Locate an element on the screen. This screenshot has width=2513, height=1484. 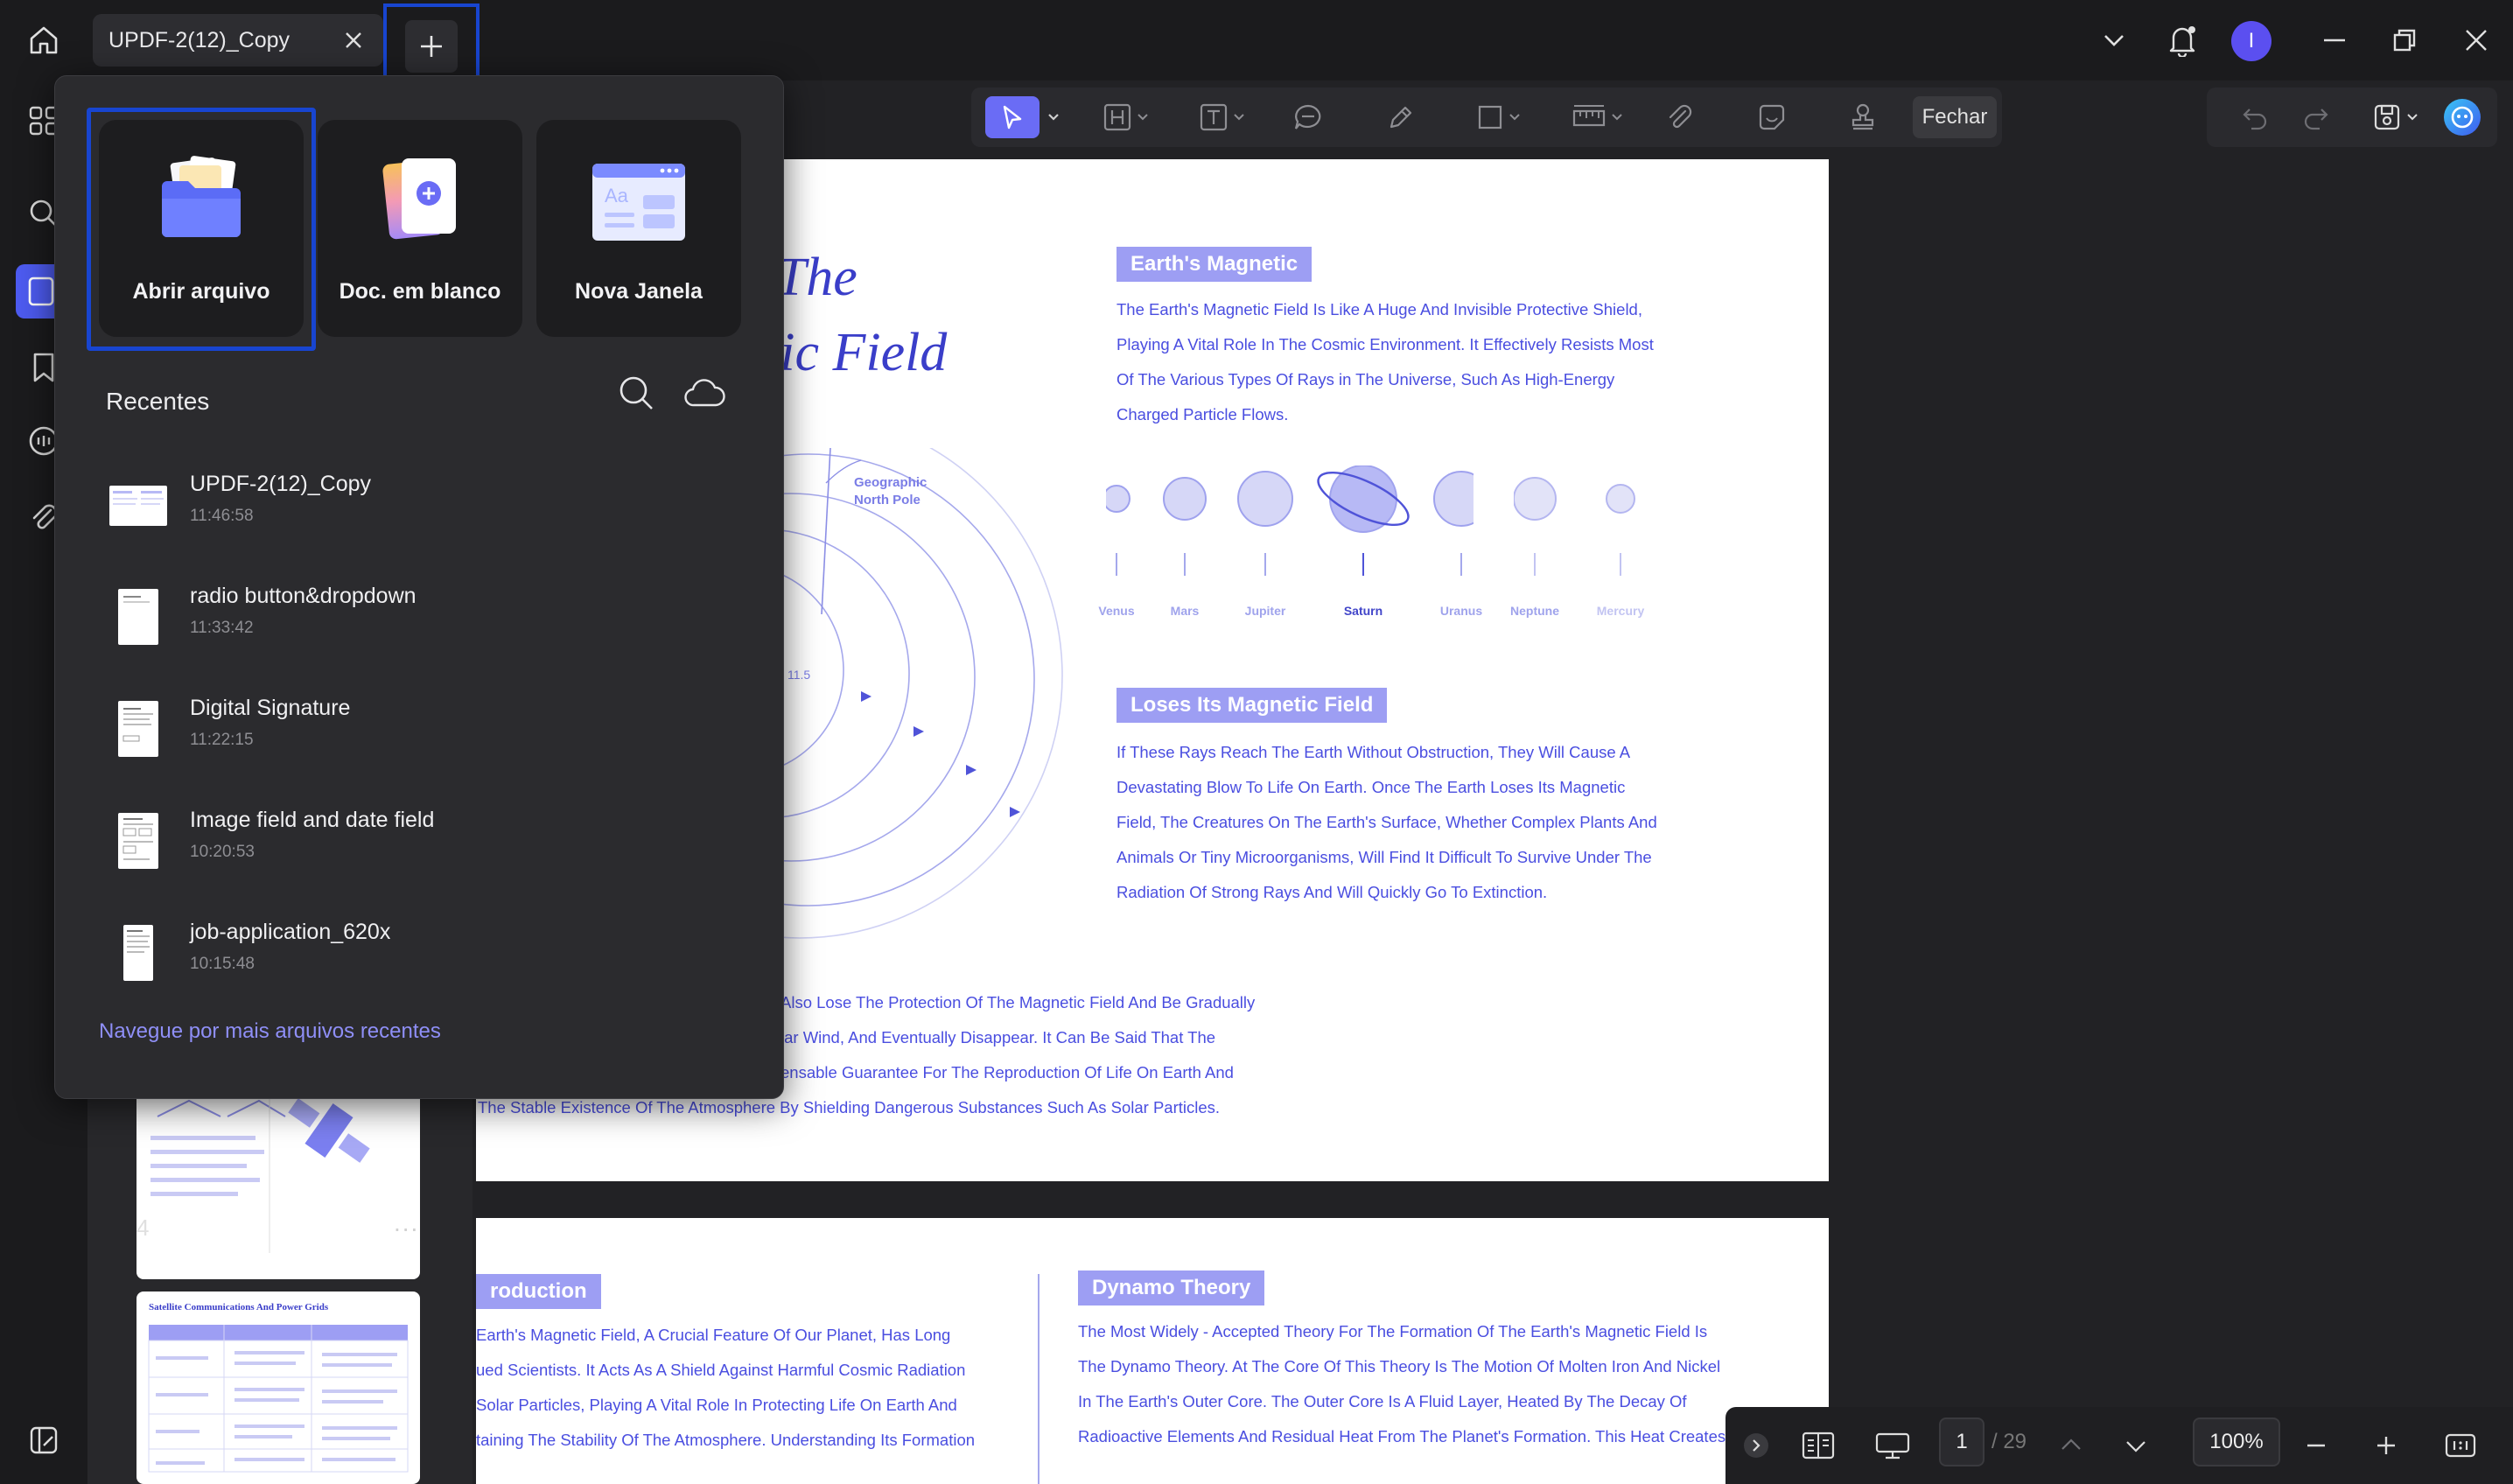
planet-label: Saturn is located at coordinates (1363, 611).